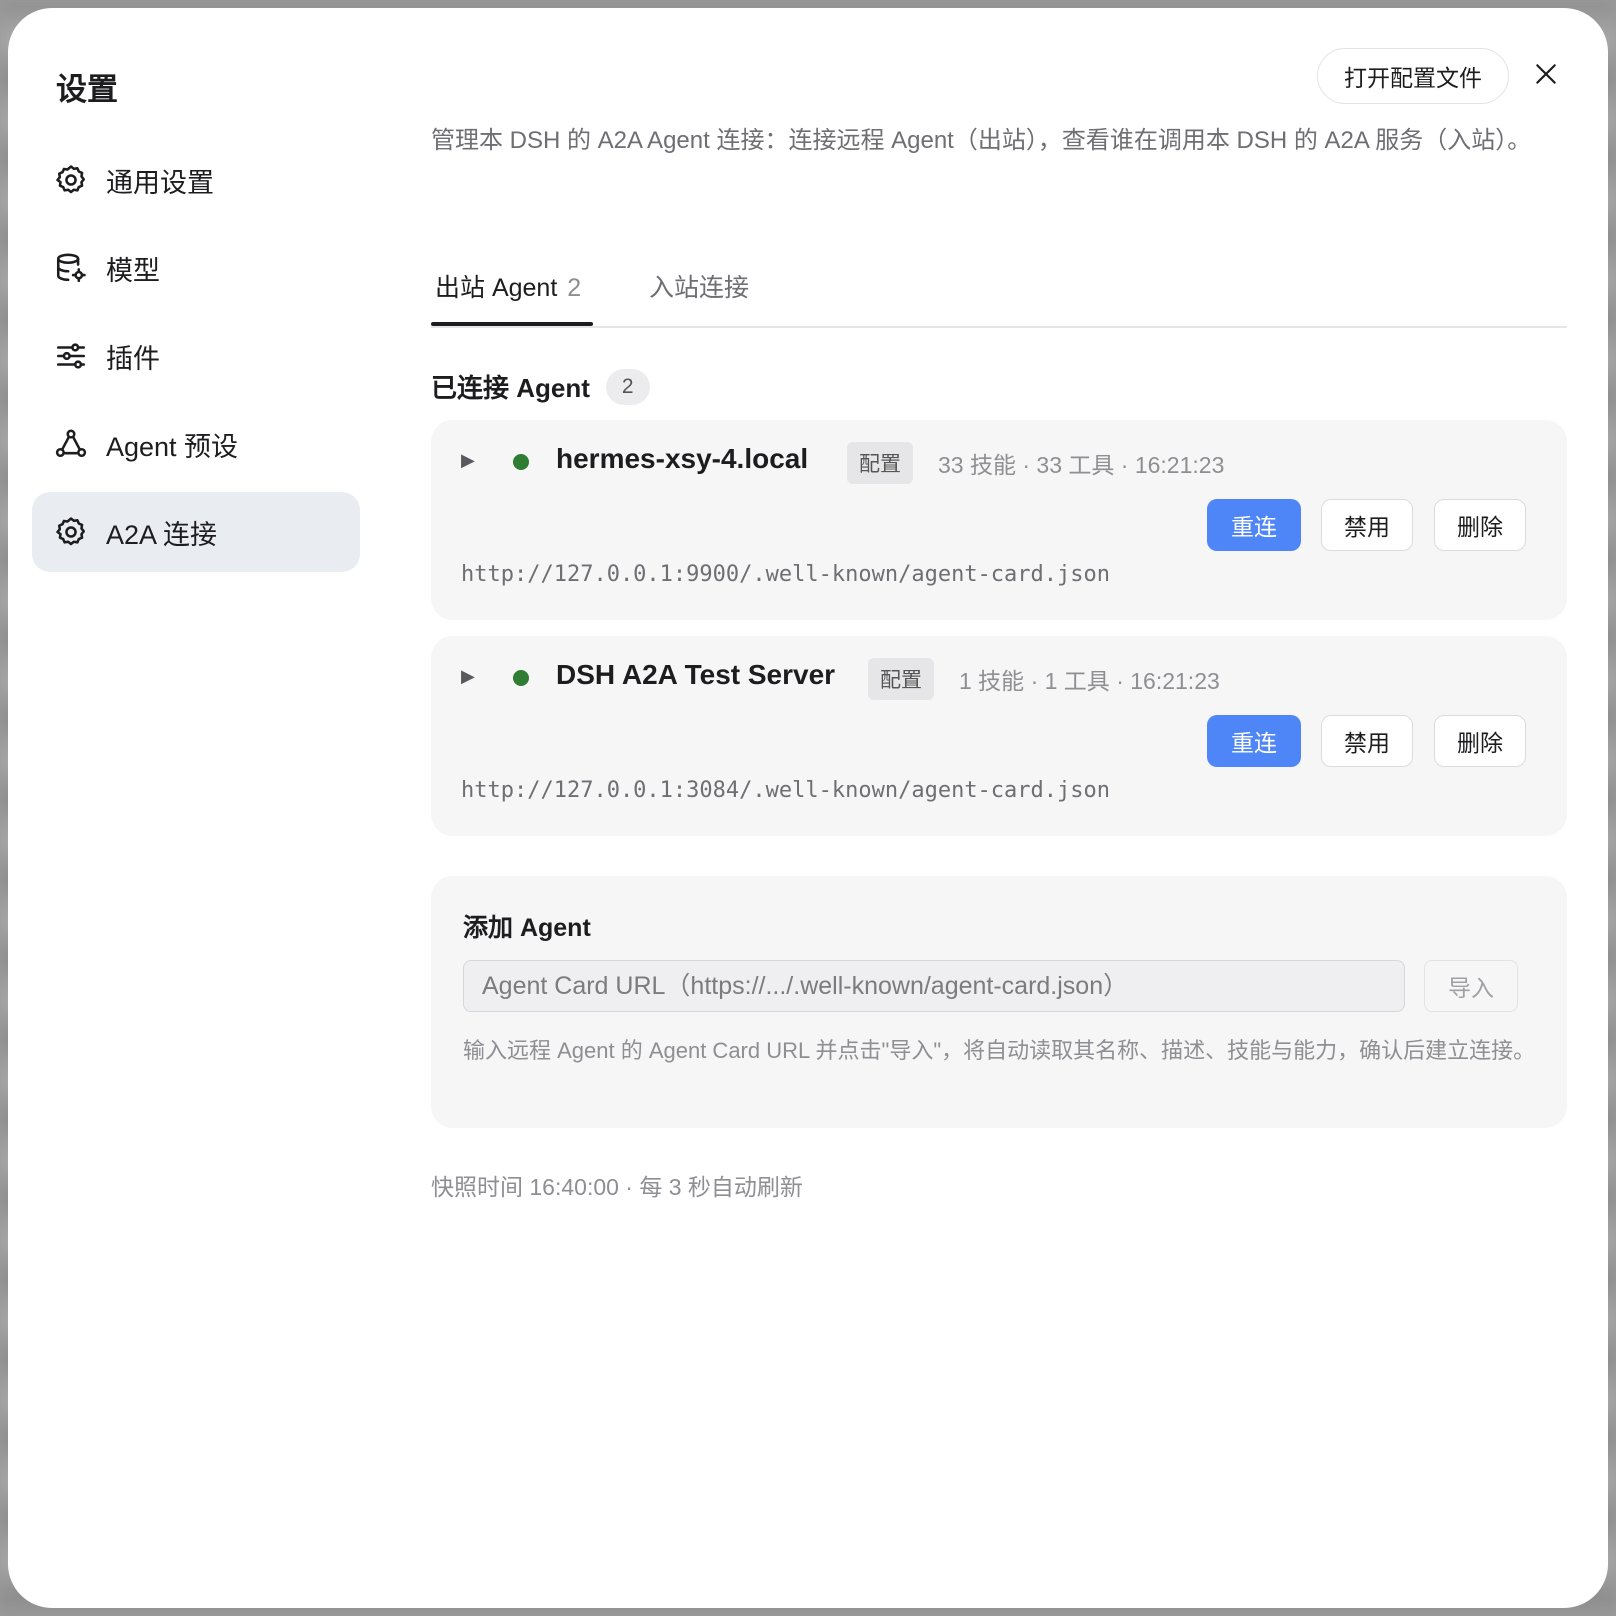  Describe the element at coordinates (196, 356) in the screenshot. I see `sidebar-item-plugins: 插件` at that location.